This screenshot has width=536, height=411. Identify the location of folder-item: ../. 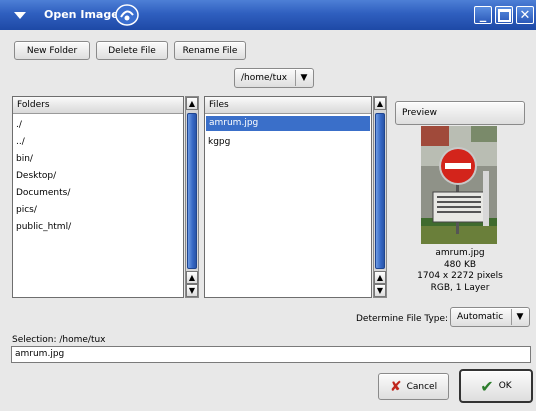
(20, 142).